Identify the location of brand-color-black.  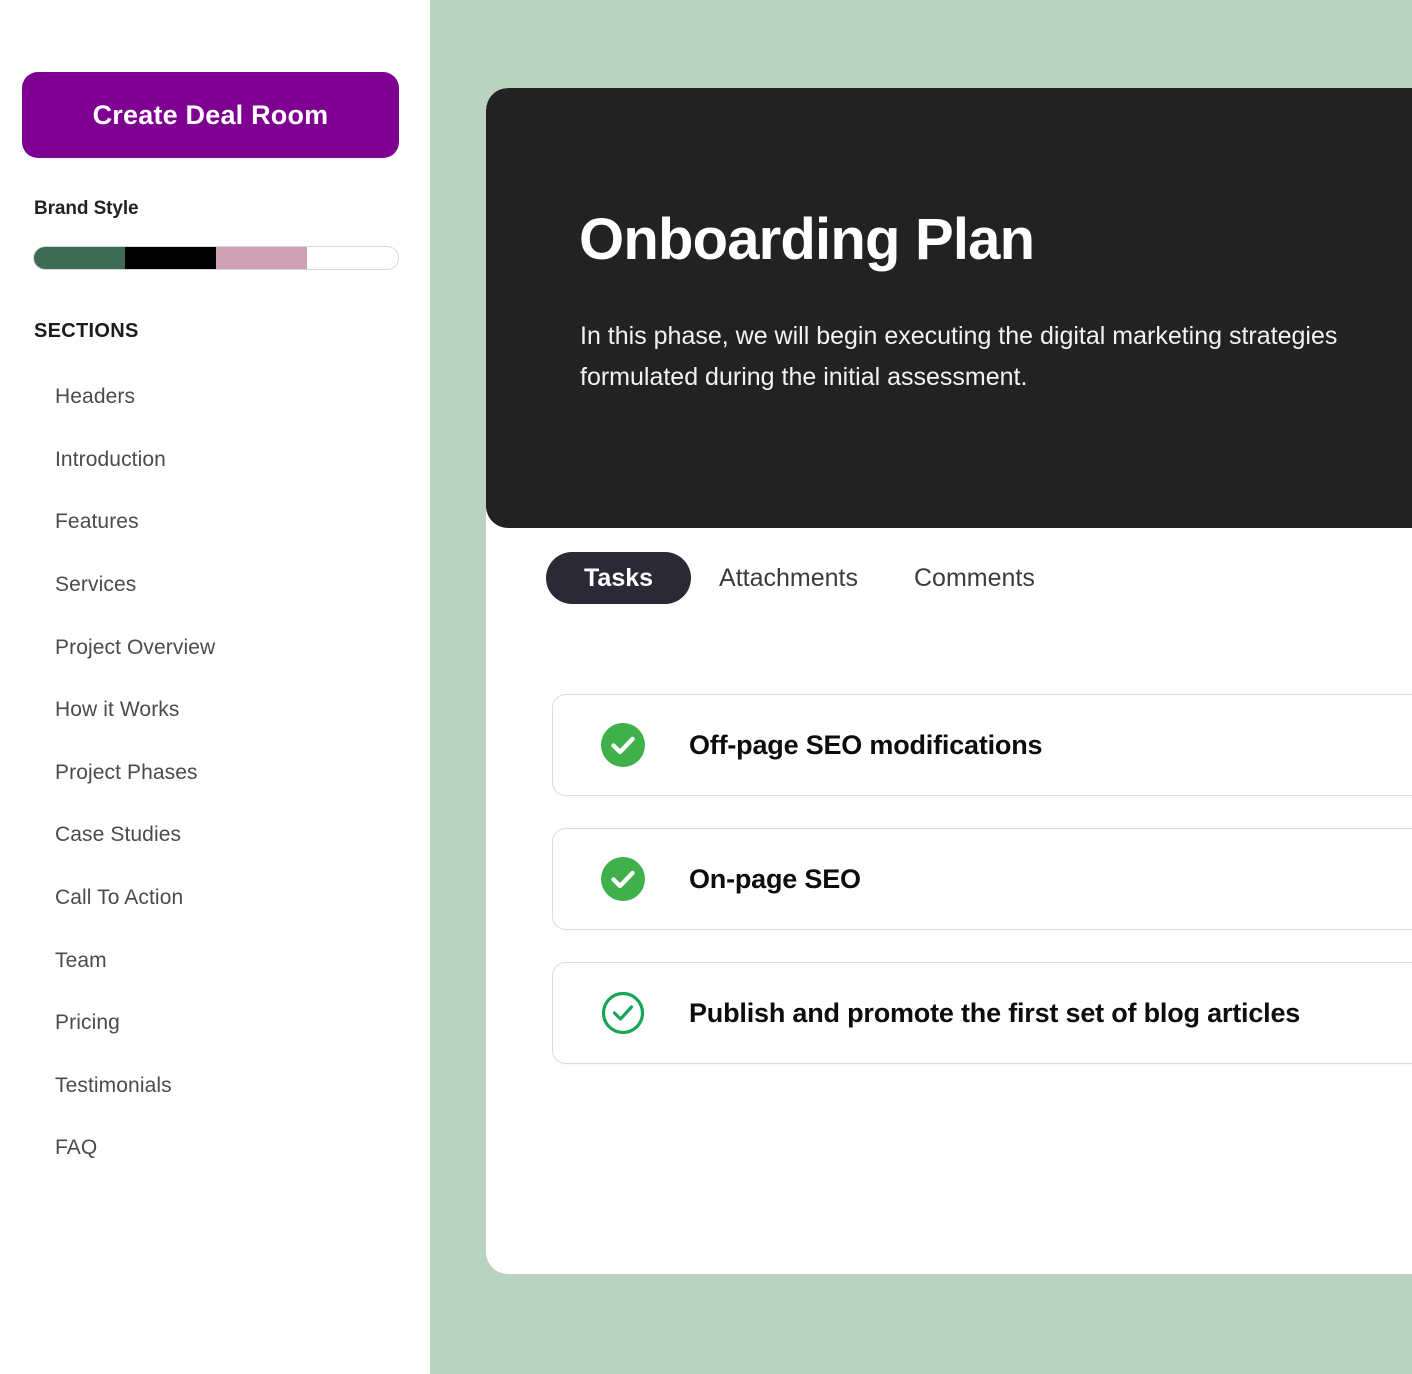
(170, 258).